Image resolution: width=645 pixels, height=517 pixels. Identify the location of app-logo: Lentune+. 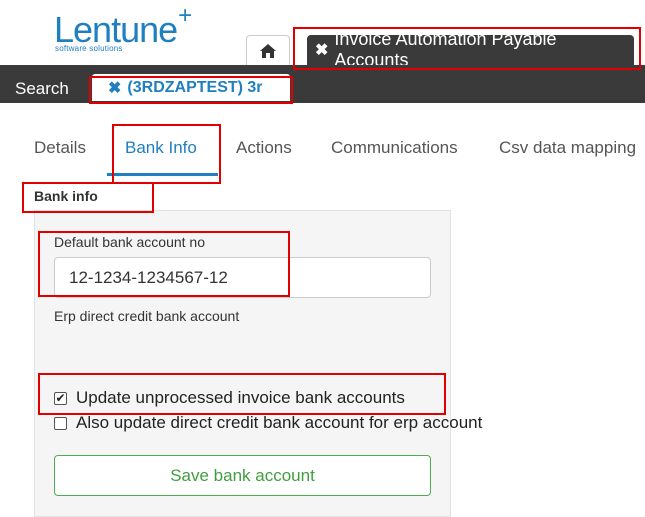
(123, 26).